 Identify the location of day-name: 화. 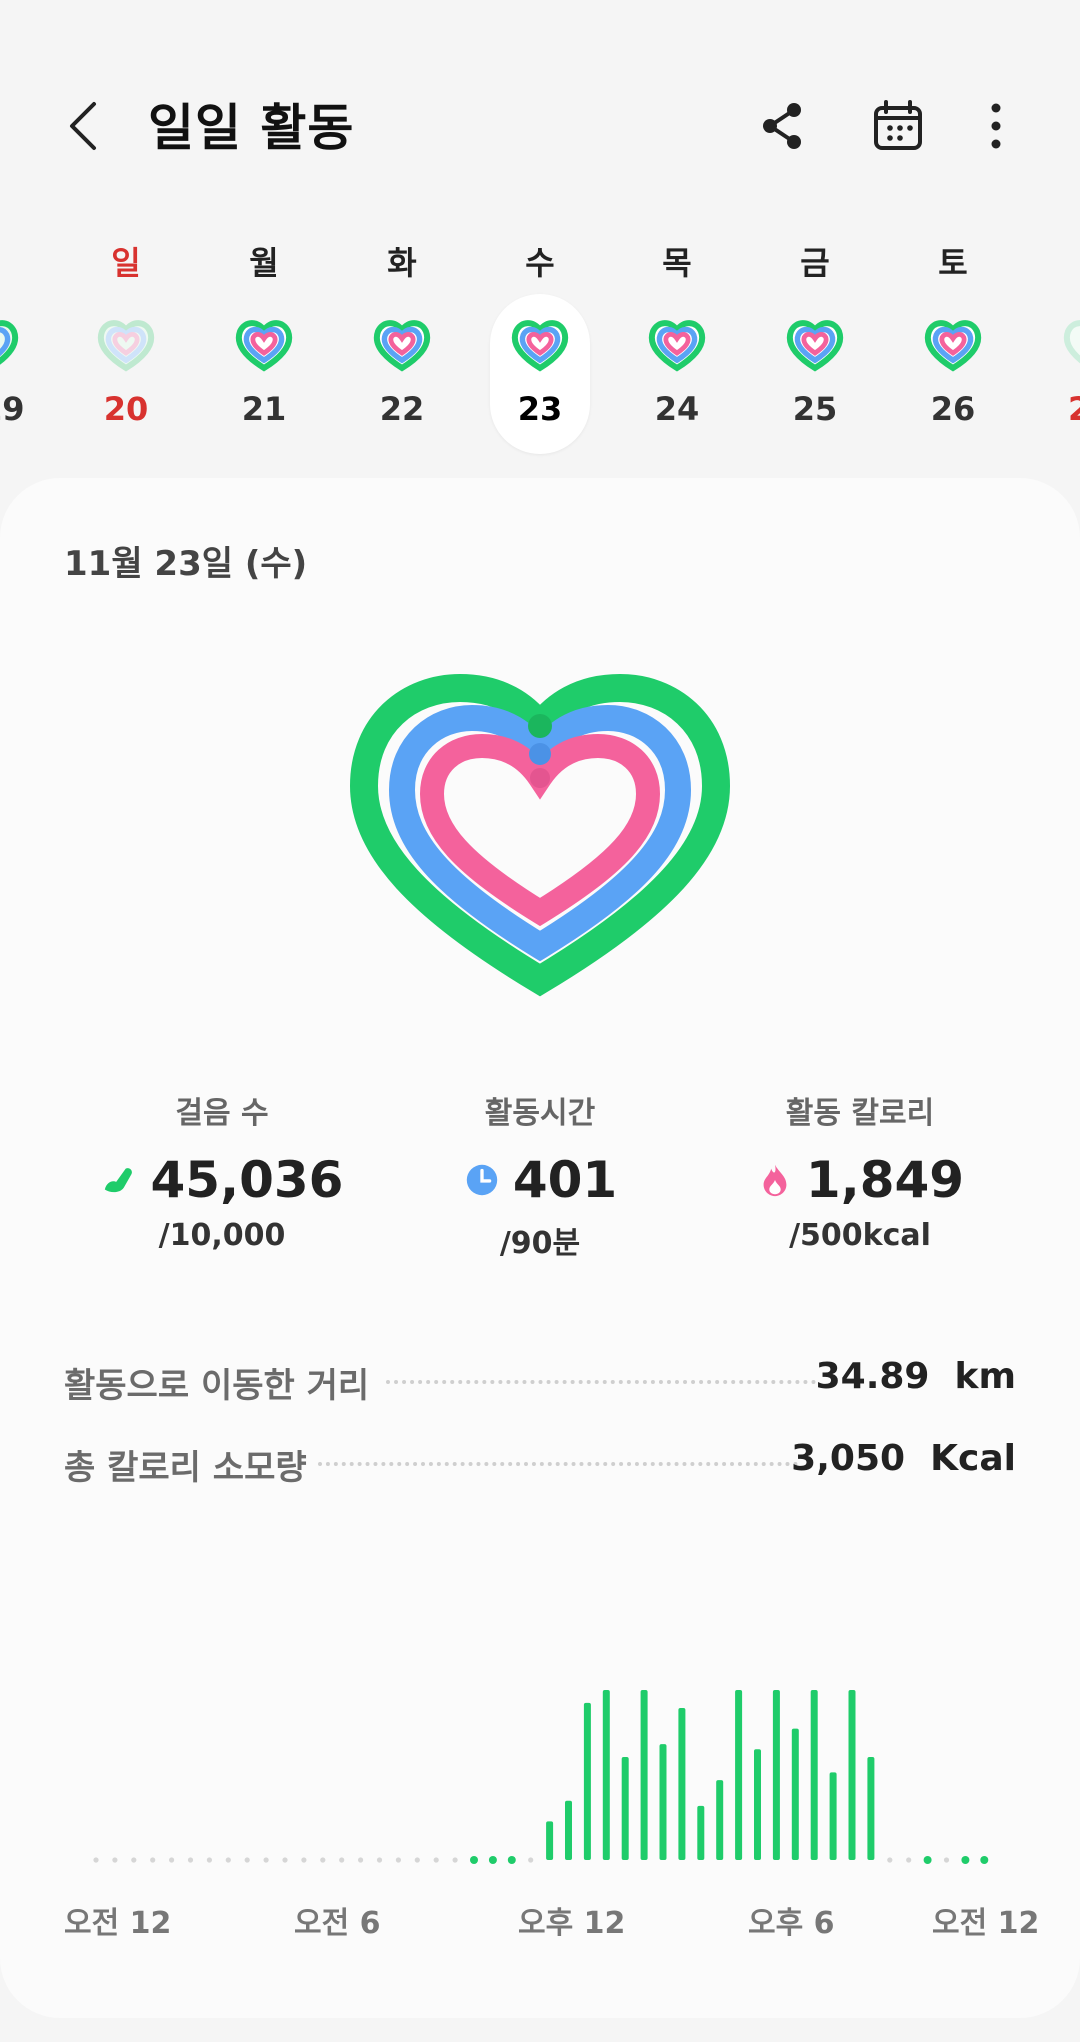
(402, 263).